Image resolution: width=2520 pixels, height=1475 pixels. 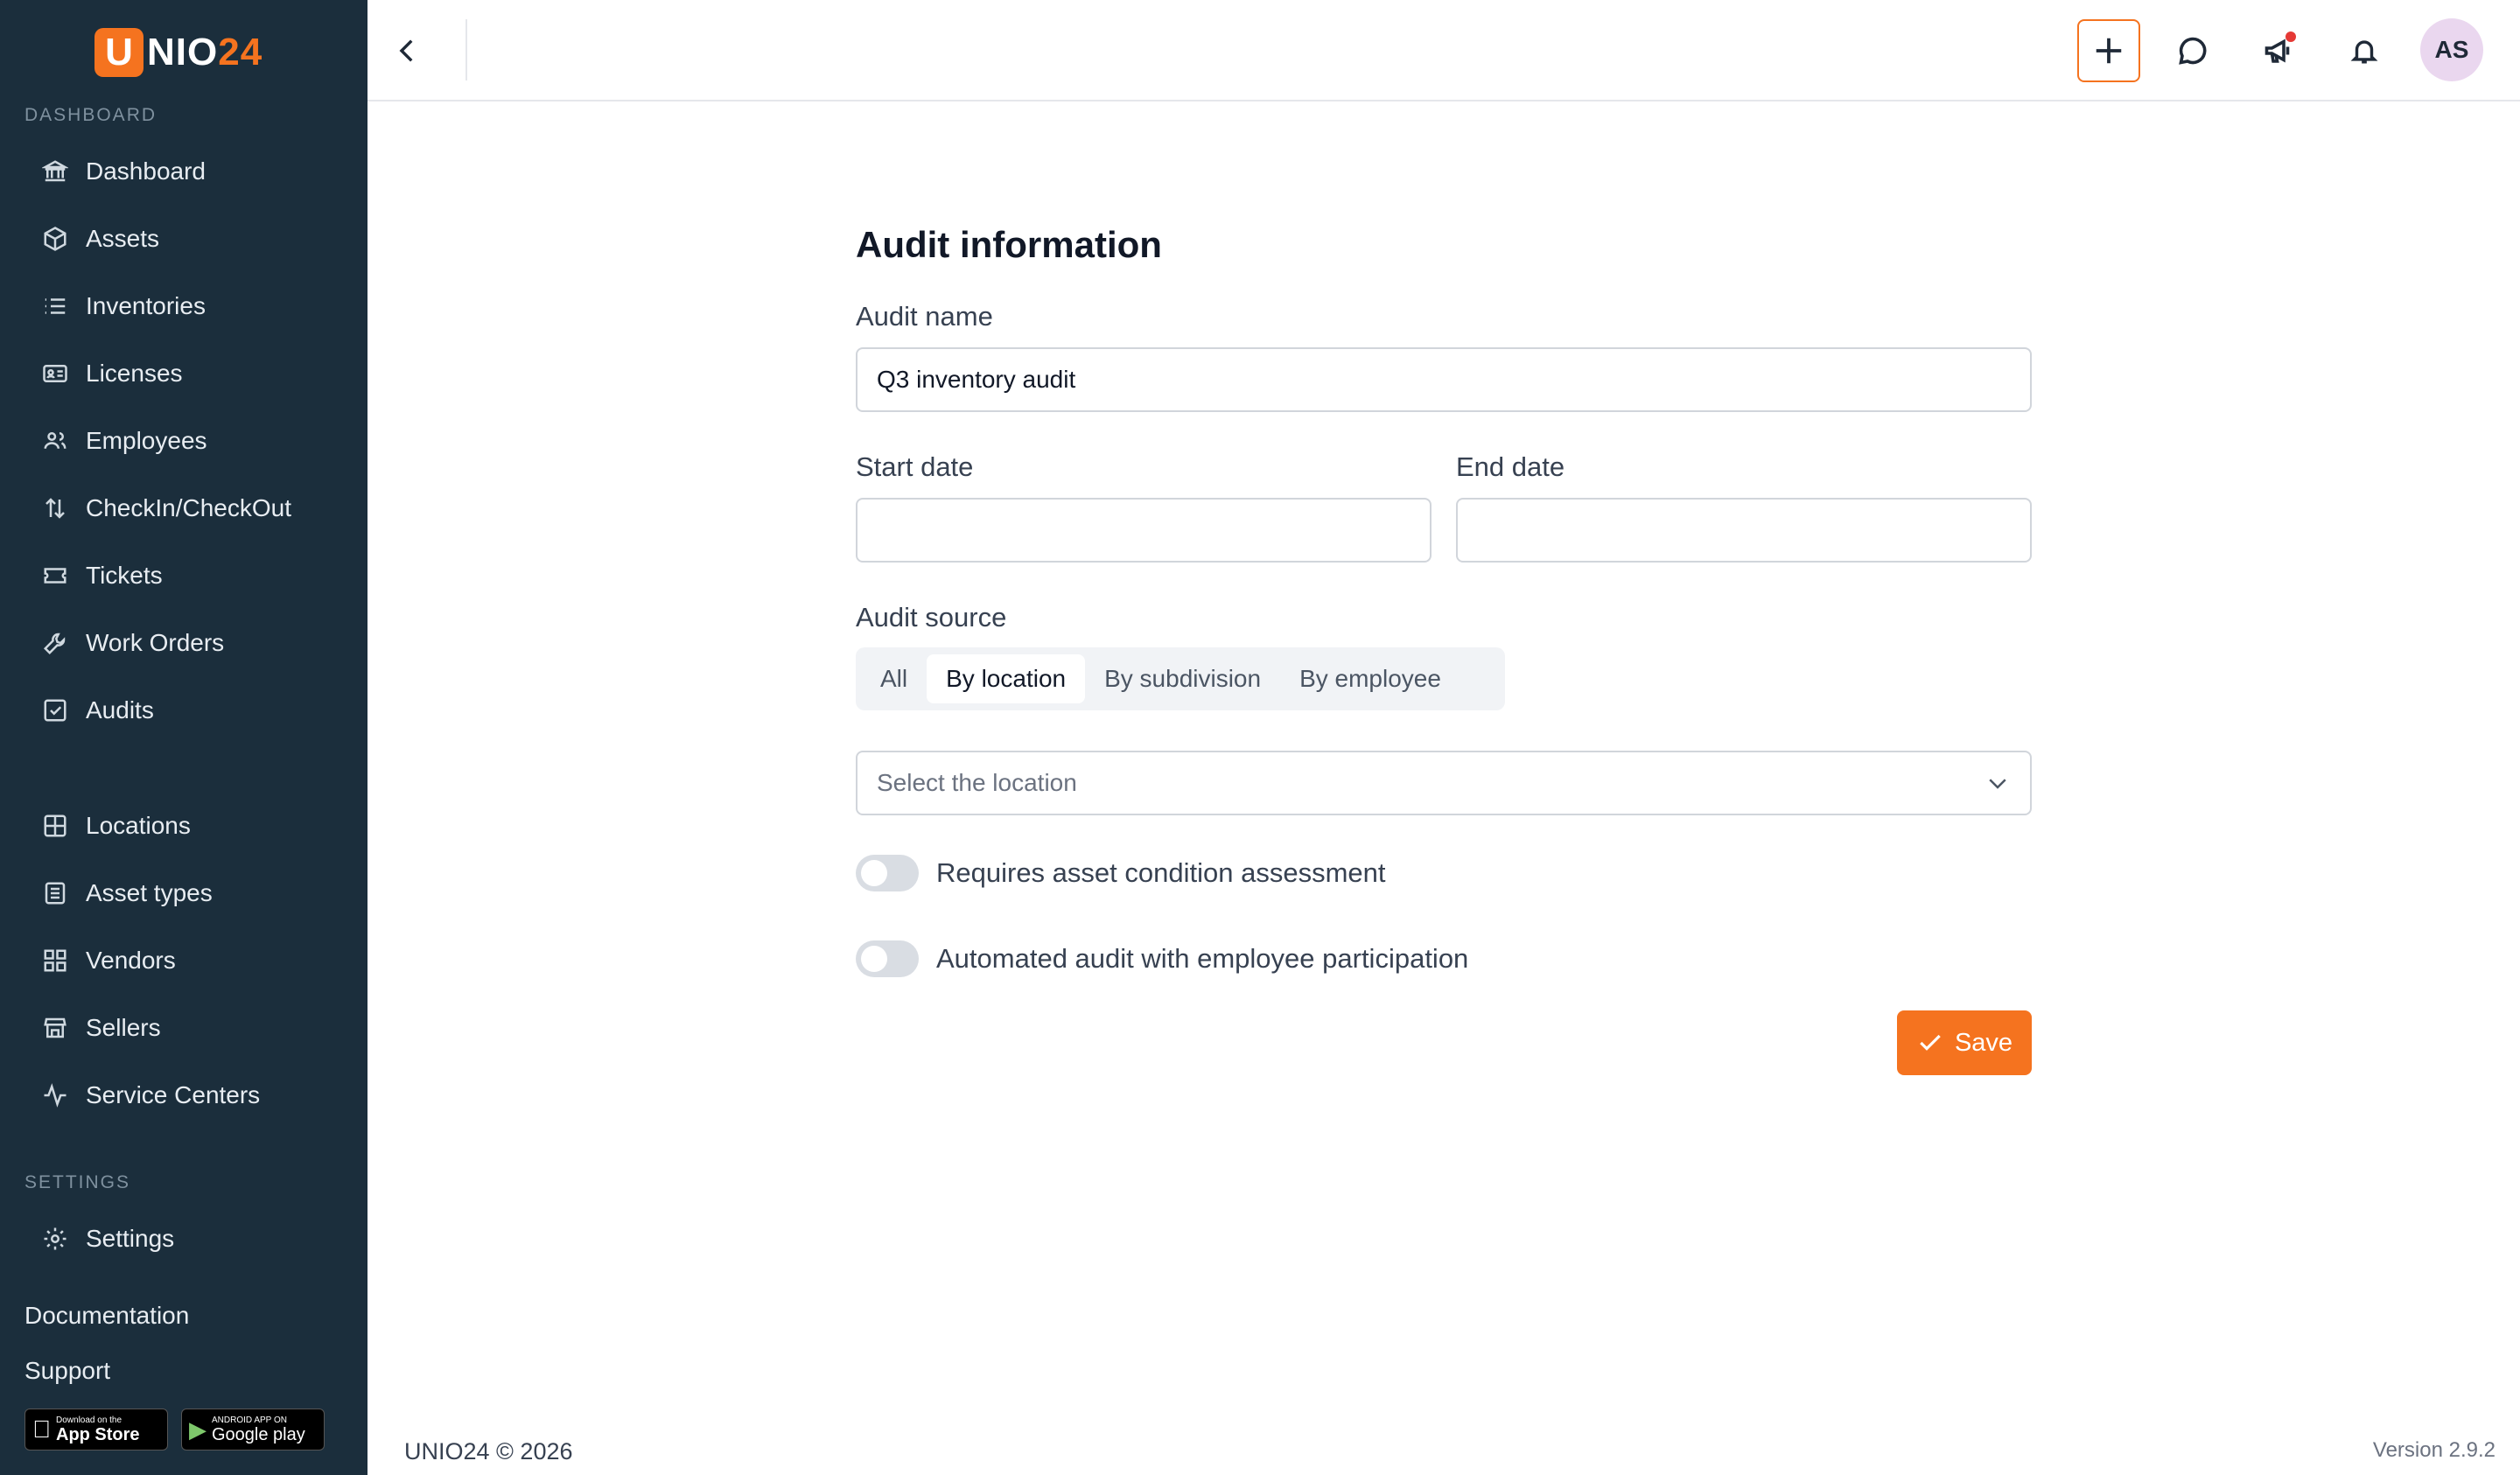 I want to click on check-icon, so click(x=1930, y=1042).